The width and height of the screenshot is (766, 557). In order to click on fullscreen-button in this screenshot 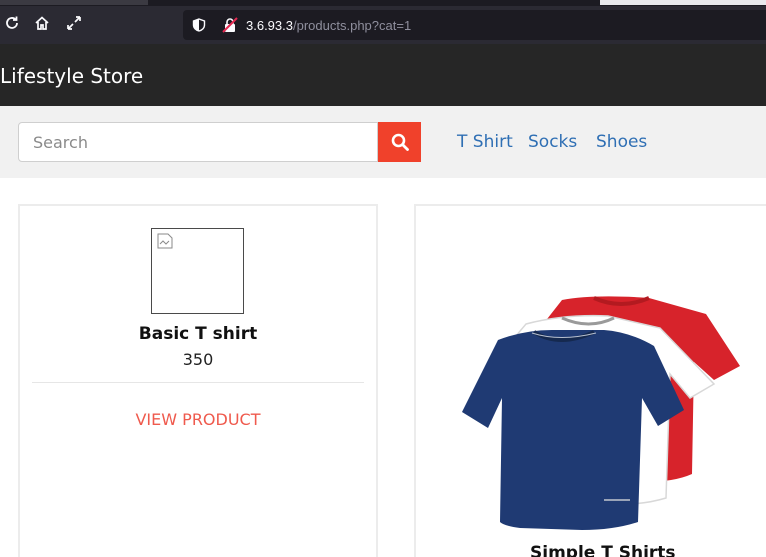, I will do `click(74, 23)`.